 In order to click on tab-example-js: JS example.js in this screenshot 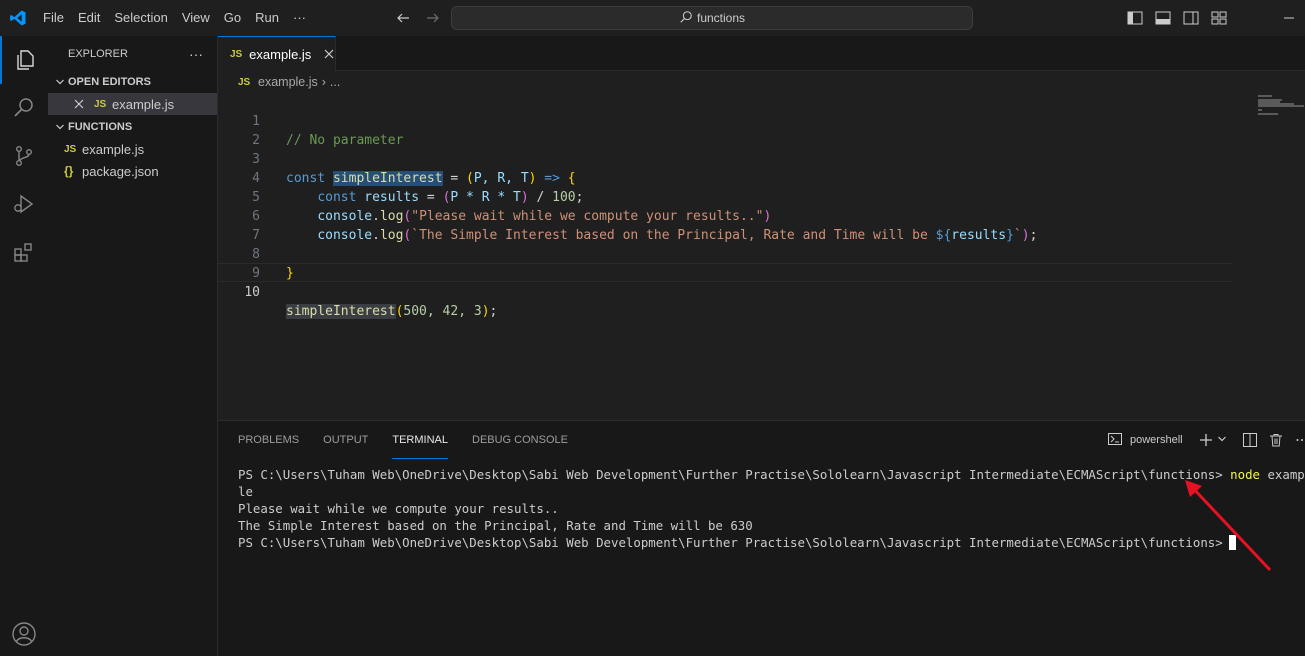, I will do `click(277, 53)`.